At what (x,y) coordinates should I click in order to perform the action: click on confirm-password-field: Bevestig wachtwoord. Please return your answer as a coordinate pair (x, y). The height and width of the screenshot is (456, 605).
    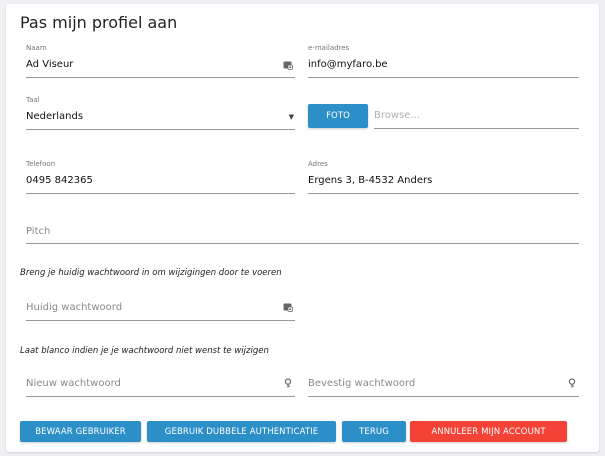
    Looking at the image, I should click on (443, 386).